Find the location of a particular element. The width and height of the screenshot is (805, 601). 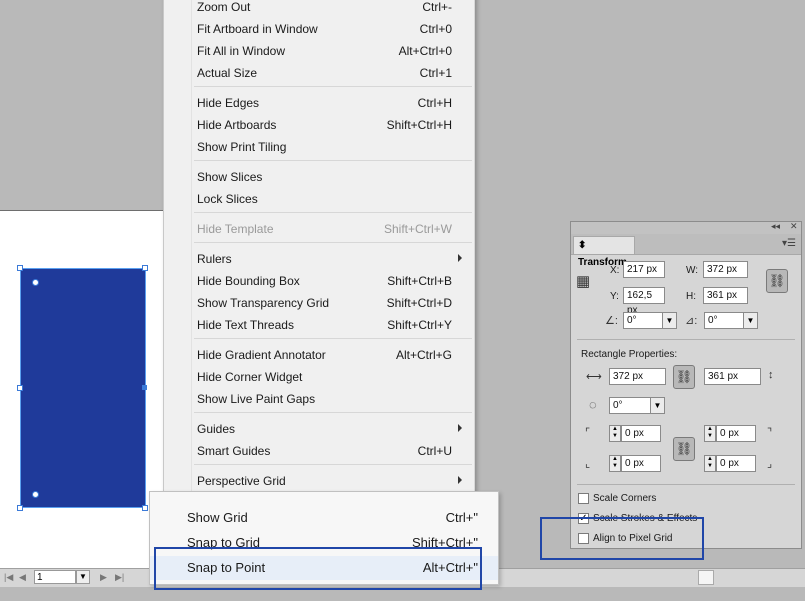

corner-br-stepper: ▲ ▼ is located at coordinates (710, 463).